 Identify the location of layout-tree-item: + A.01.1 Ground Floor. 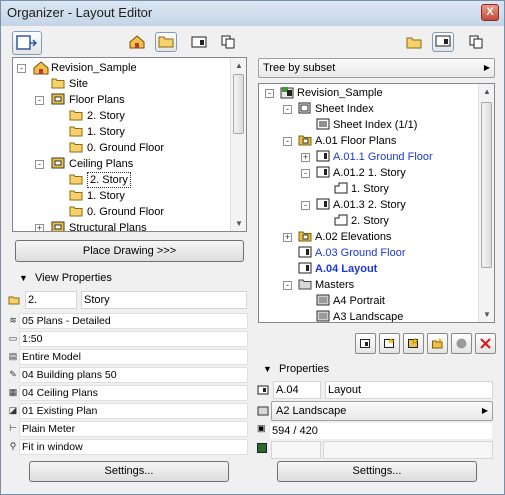
(369, 157).